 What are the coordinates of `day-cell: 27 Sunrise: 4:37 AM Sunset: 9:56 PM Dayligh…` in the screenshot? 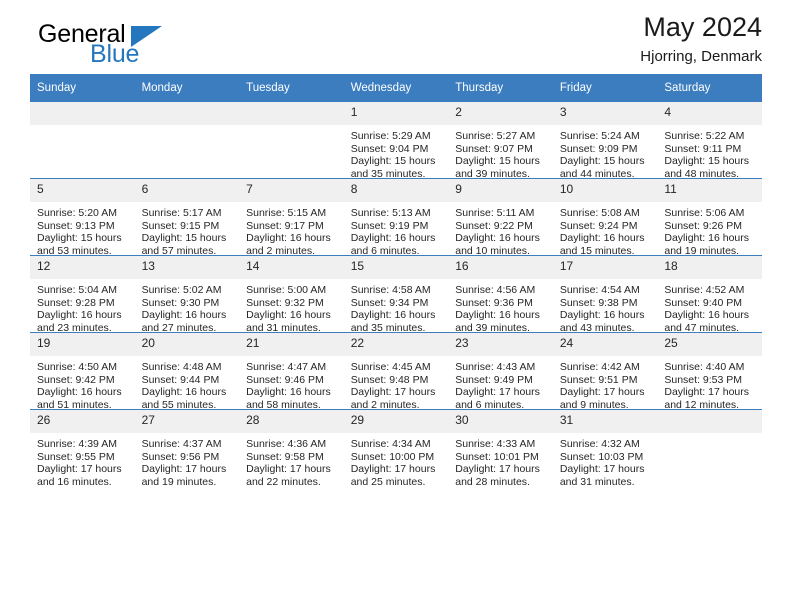 It's located at (187, 449).